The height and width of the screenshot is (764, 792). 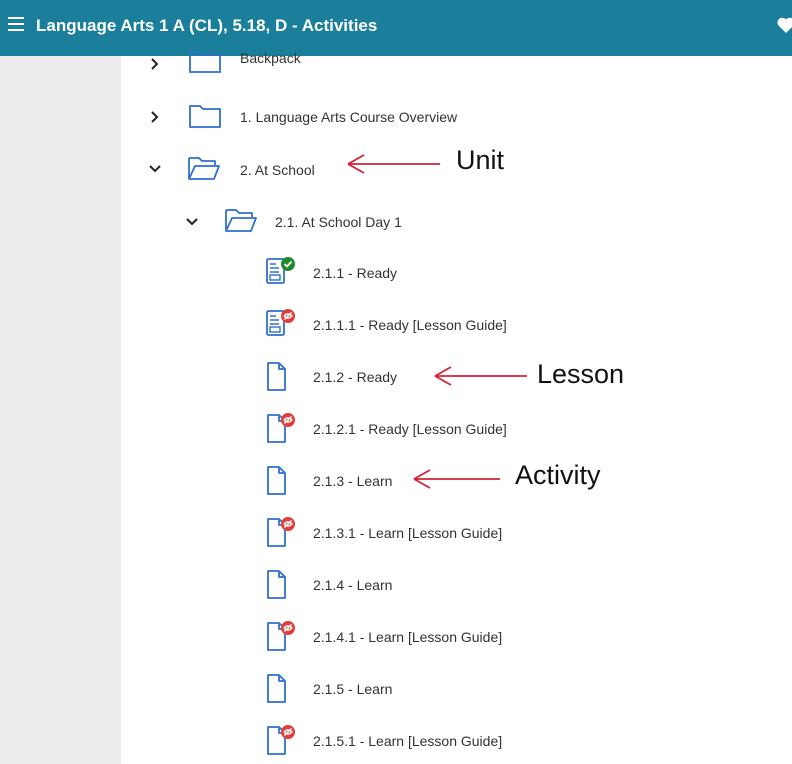 What do you see at coordinates (408, 637) in the screenshot?
I see `item-label: 2.1.4.1 - Learn [Lesson Guide]` at bounding box center [408, 637].